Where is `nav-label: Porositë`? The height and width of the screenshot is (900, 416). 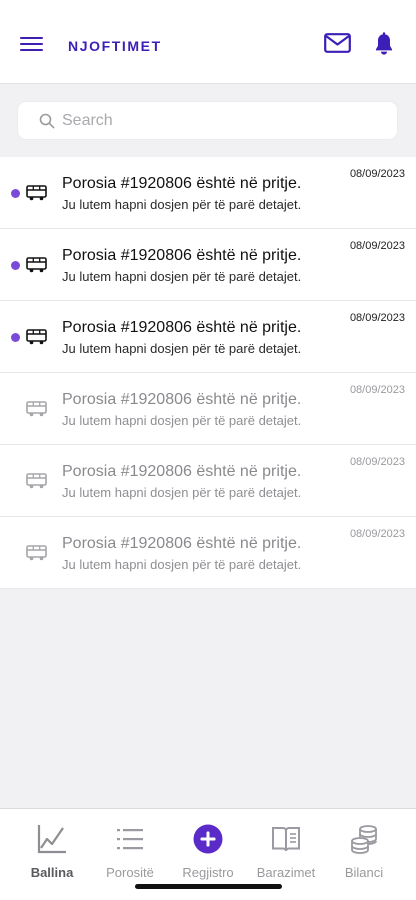 nav-label: Porositë is located at coordinates (130, 872).